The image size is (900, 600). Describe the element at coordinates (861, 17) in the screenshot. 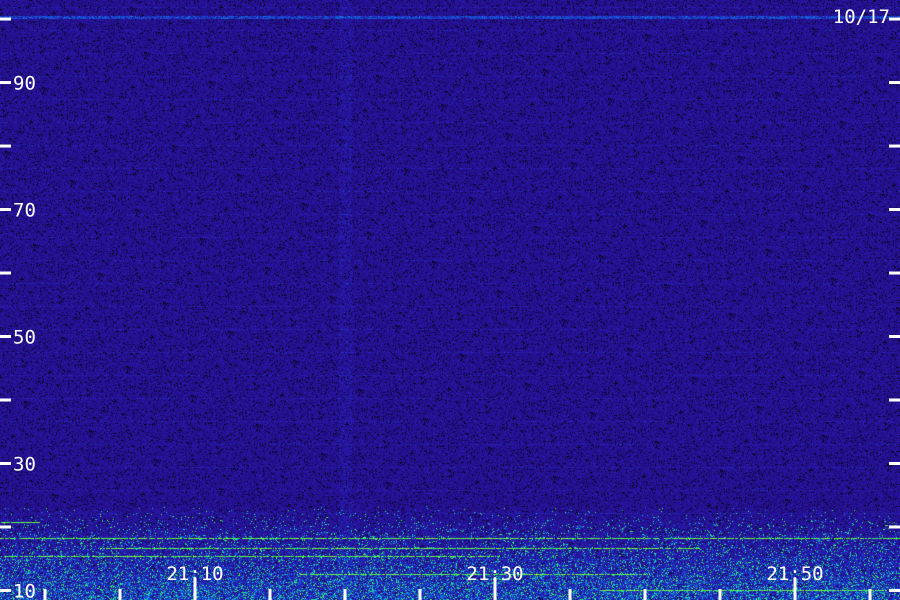

I see `date-label: 10/17` at that location.